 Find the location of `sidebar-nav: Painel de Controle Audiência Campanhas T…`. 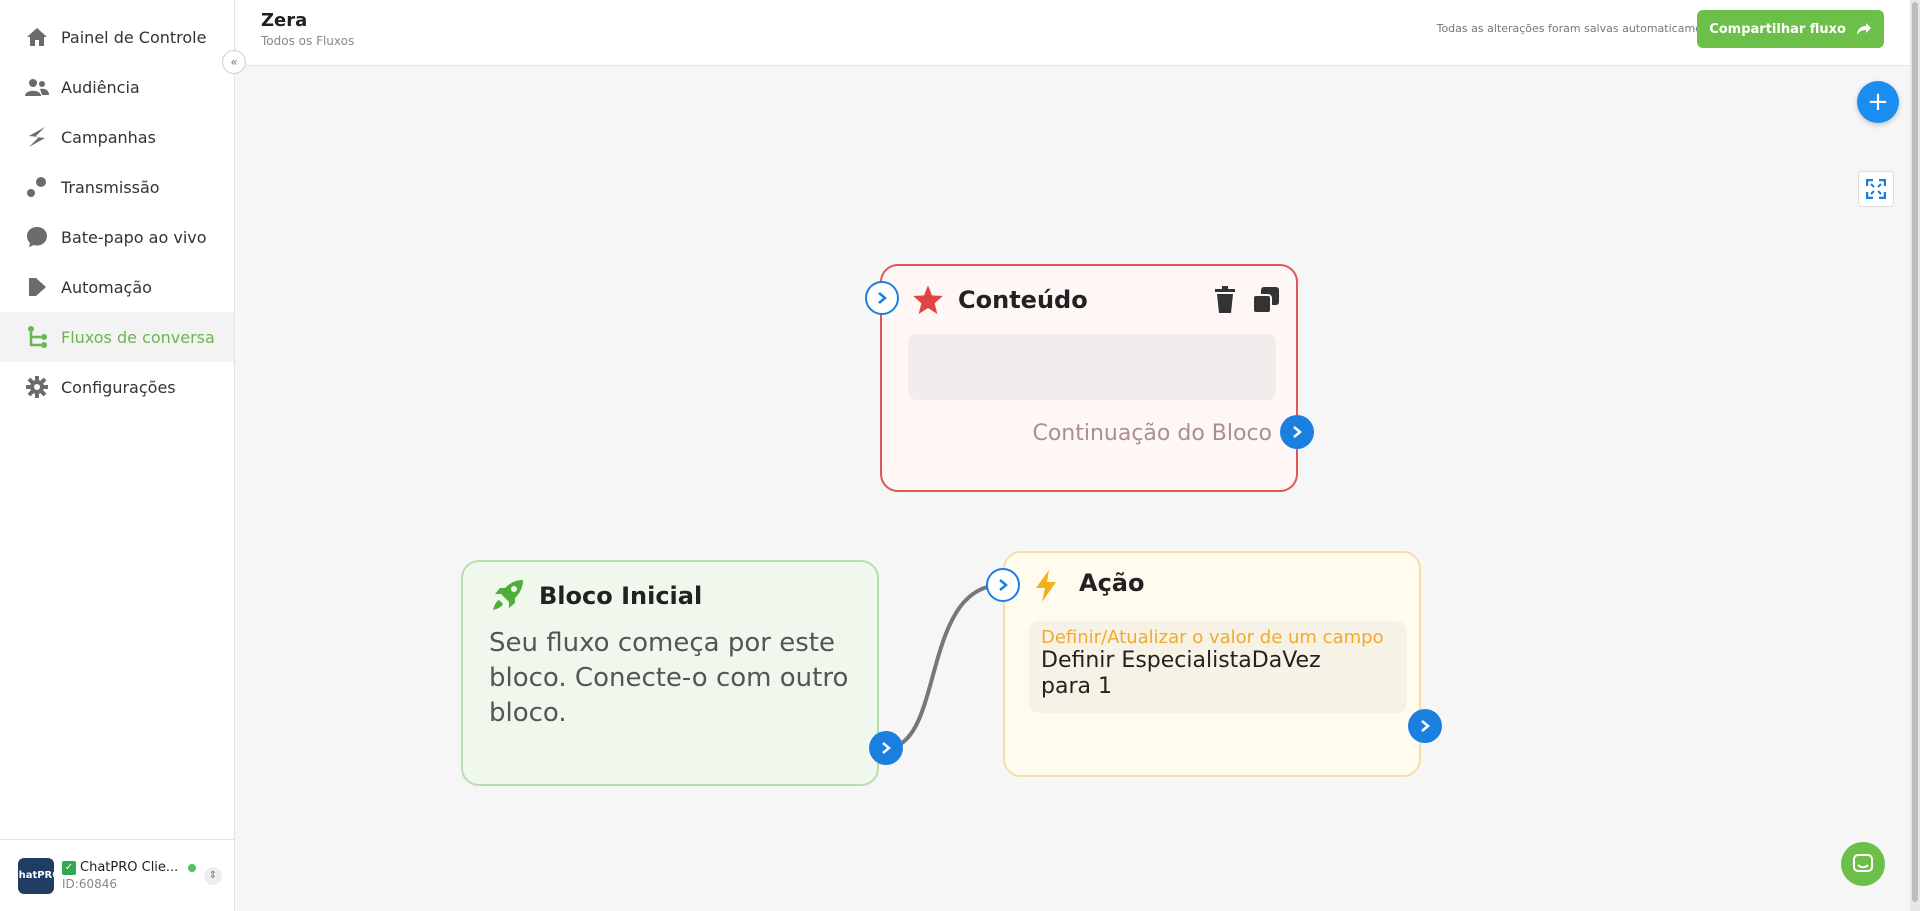

sidebar-nav: Painel de Controle Audiência Campanhas T… is located at coordinates (117, 206).